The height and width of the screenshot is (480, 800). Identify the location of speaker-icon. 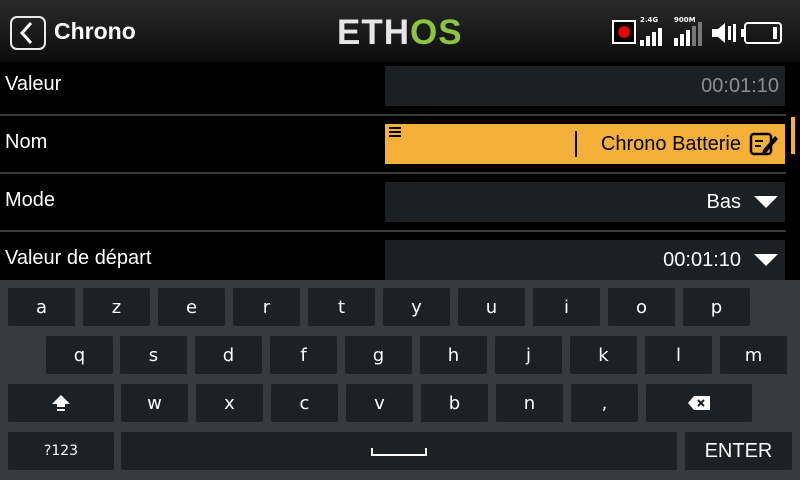
(724, 33).